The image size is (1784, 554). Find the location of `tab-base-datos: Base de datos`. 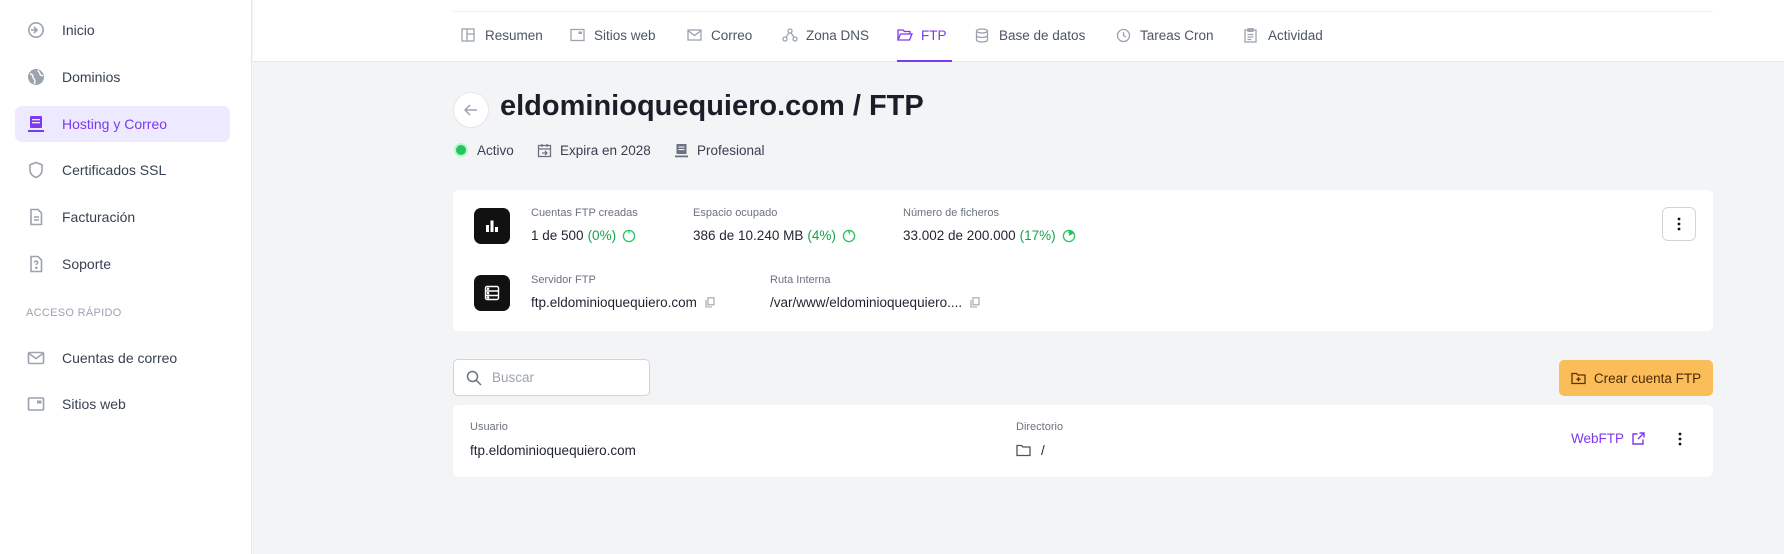

tab-base-datos: Base de datos is located at coordinates (1030, 43).